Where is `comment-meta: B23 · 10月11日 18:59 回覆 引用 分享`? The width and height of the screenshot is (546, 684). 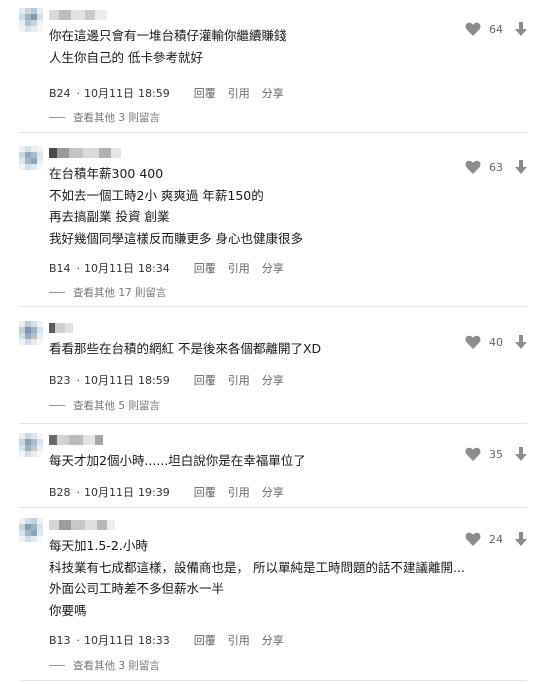 comment-meta: B23 · 10月11日 18:59 回覆 引用 分享 is located at coordinates (166, 380).